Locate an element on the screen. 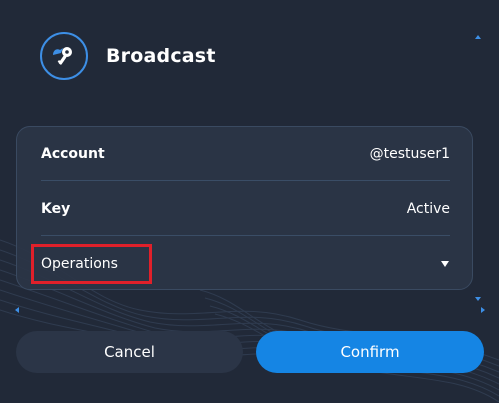  page-title: Broadcast is located at coordinates (161, 56).